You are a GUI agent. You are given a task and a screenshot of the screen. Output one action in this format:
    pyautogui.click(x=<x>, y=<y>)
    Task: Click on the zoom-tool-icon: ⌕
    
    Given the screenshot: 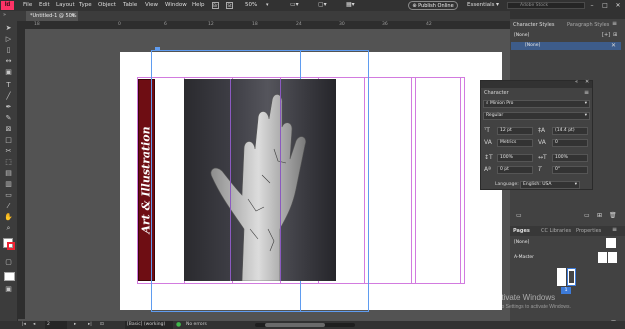 What is the action you would take?
    pyautogui.click(x=8, y=228)
    